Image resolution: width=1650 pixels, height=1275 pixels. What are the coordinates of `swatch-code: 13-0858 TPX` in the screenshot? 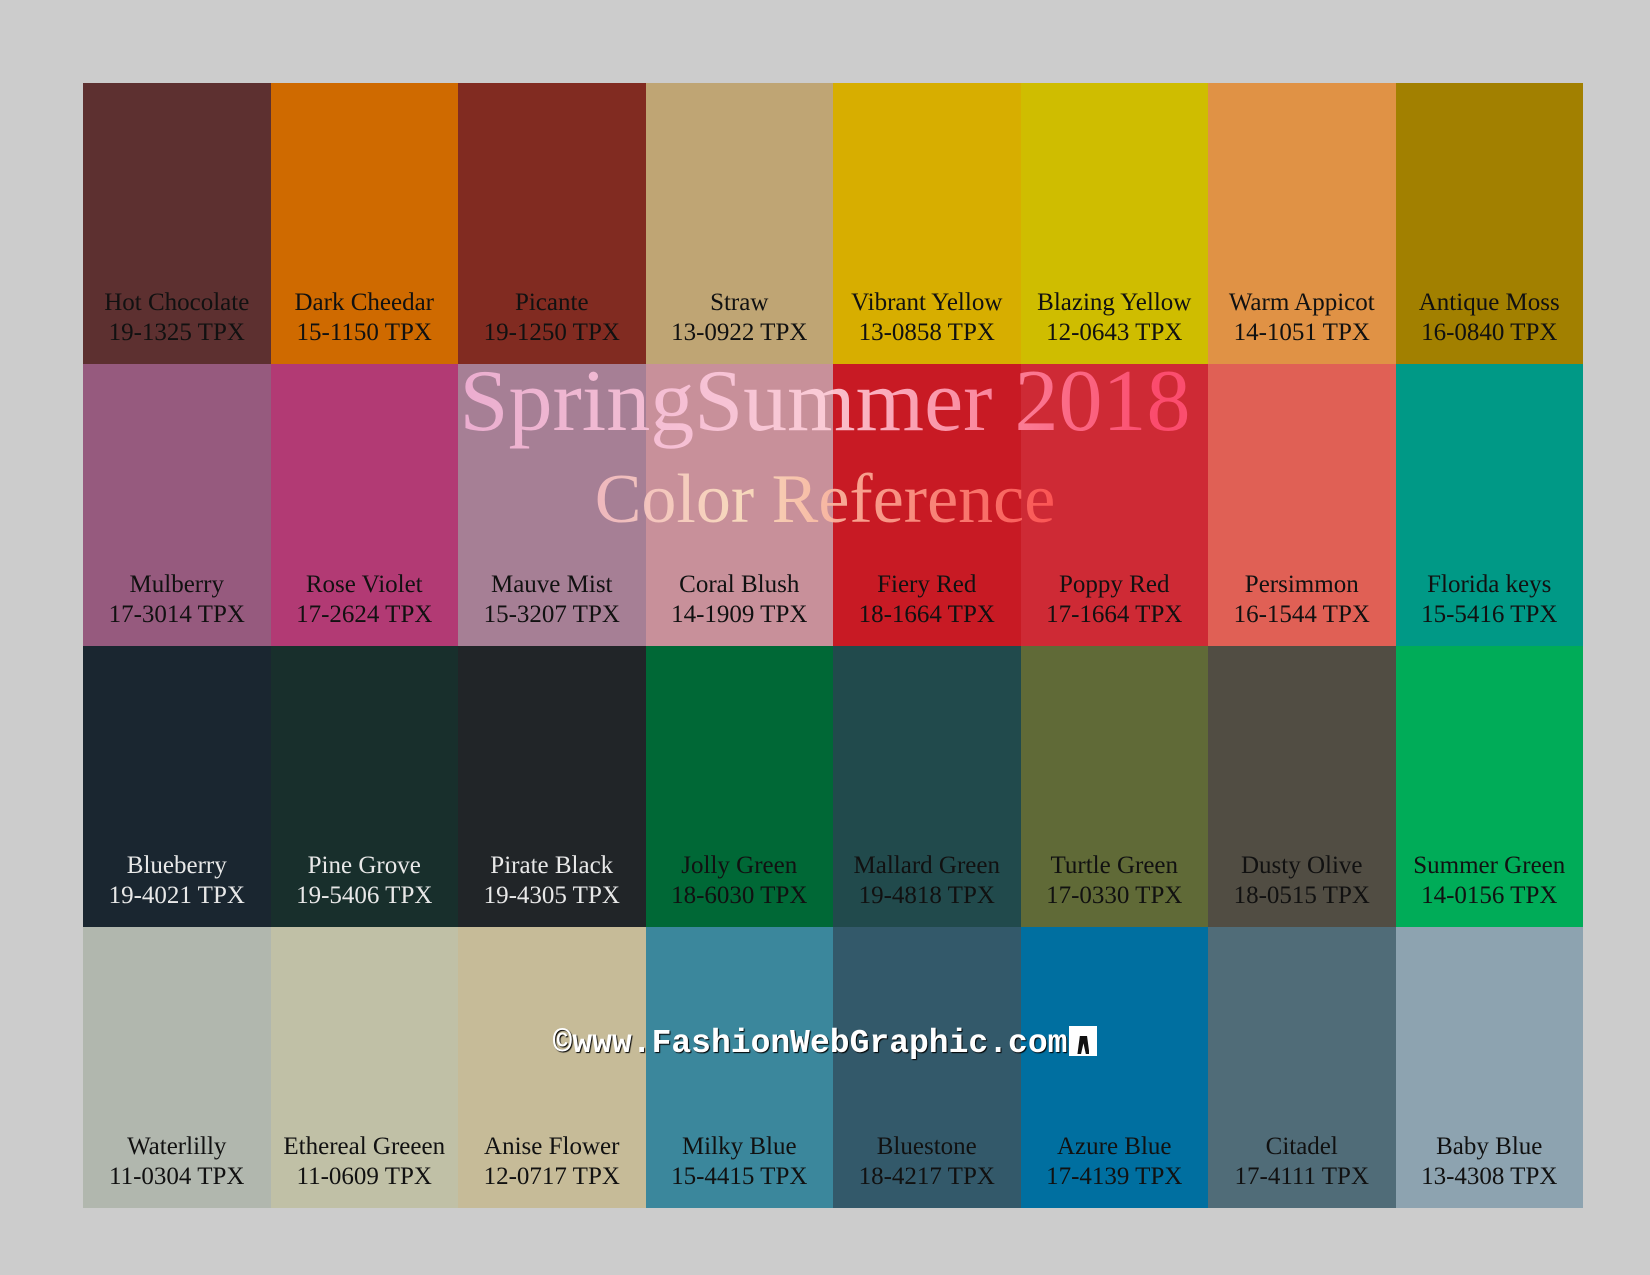 It's located at (926, 333).